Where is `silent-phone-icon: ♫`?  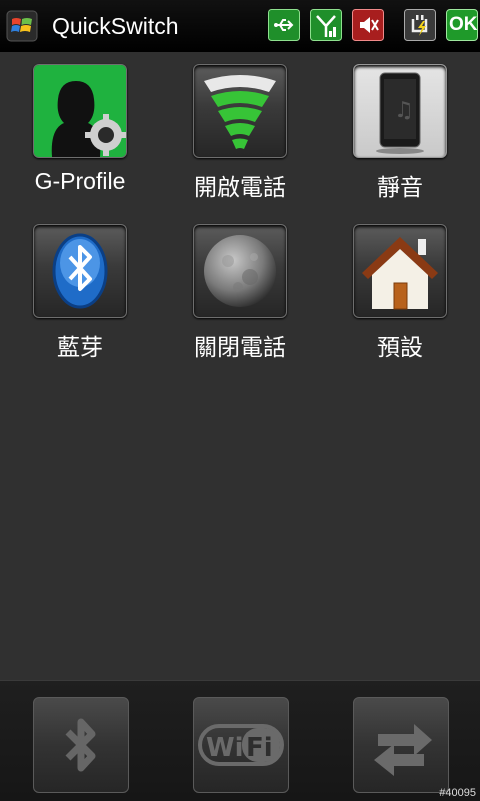
silent-phone-icon: ♫ is located at coordinates (400, 111).